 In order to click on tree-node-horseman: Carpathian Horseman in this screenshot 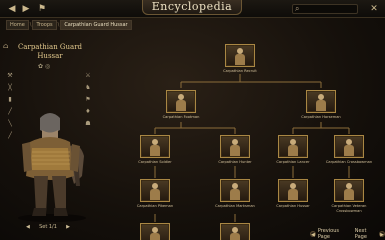, I will do `click(321, 105)`.